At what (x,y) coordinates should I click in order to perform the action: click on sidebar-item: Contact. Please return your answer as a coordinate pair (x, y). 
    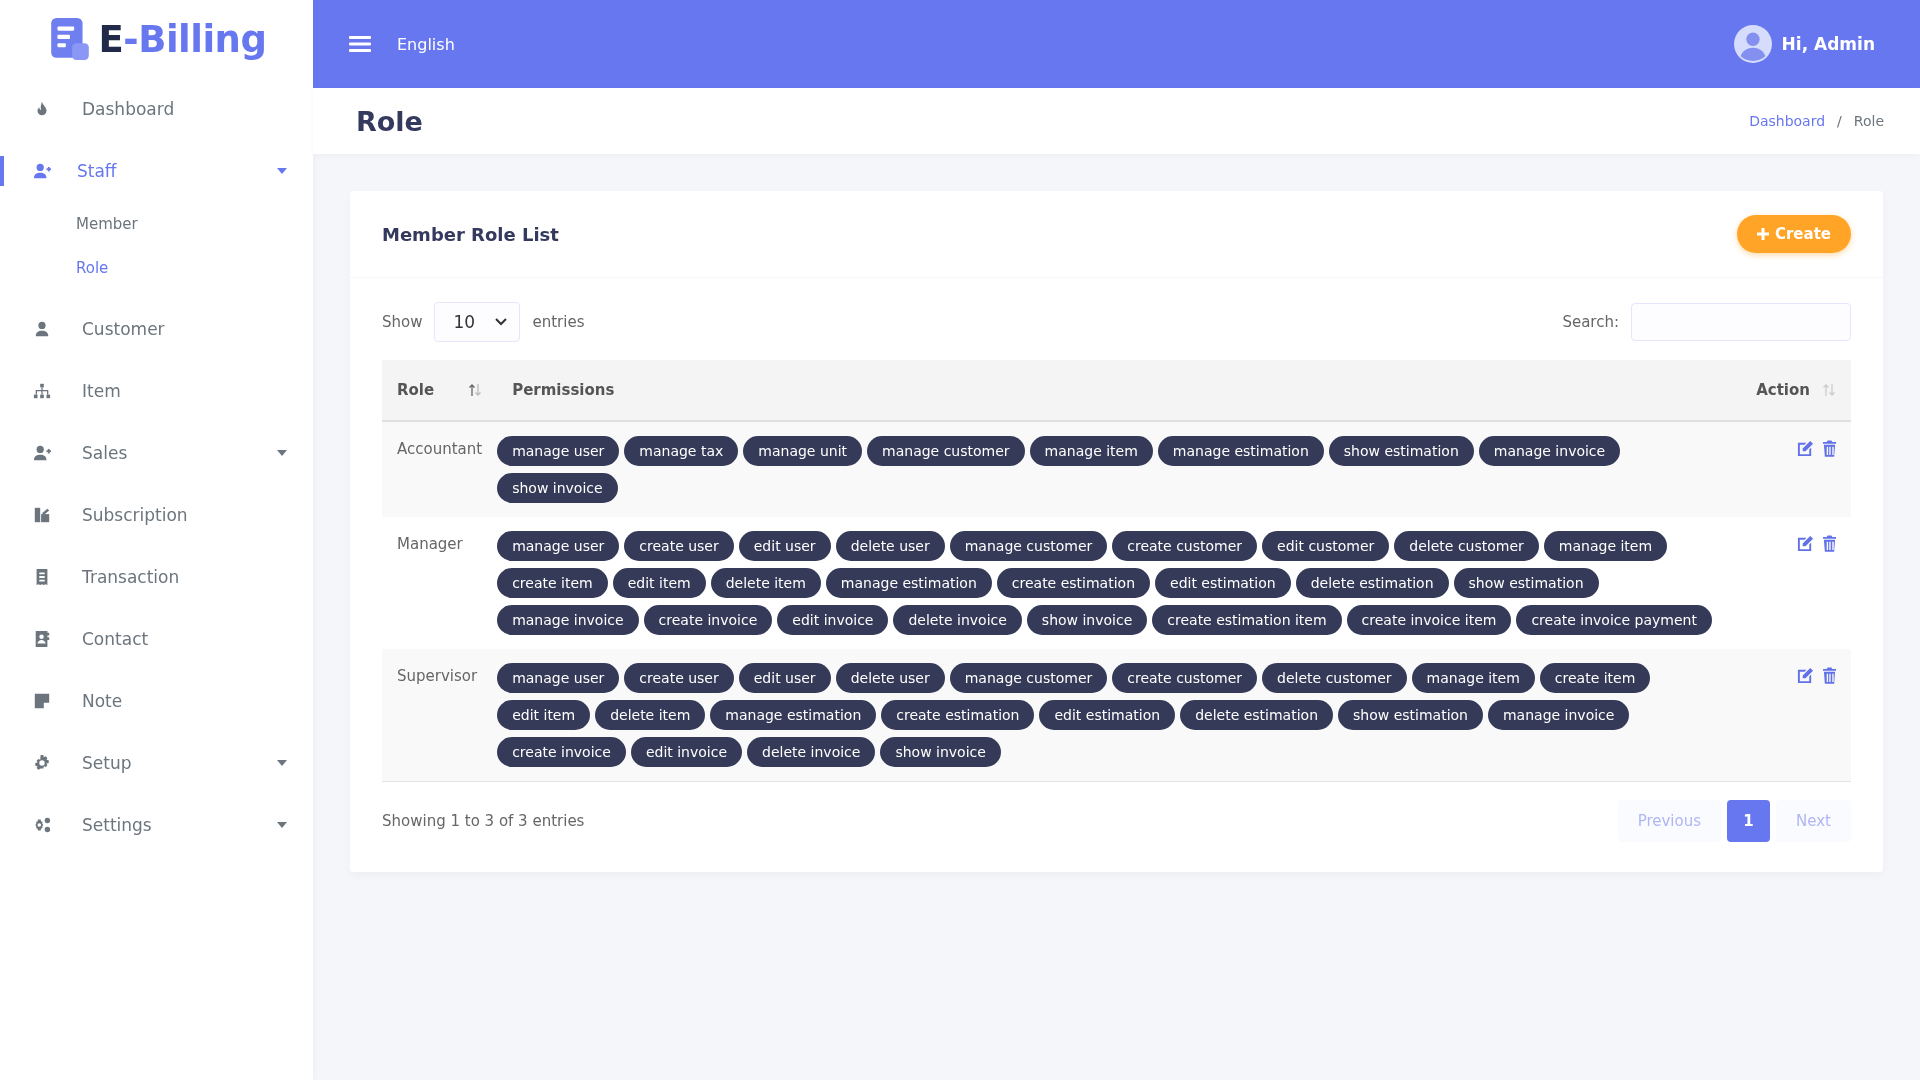
    Looking at the image, I should click on (156, 639).